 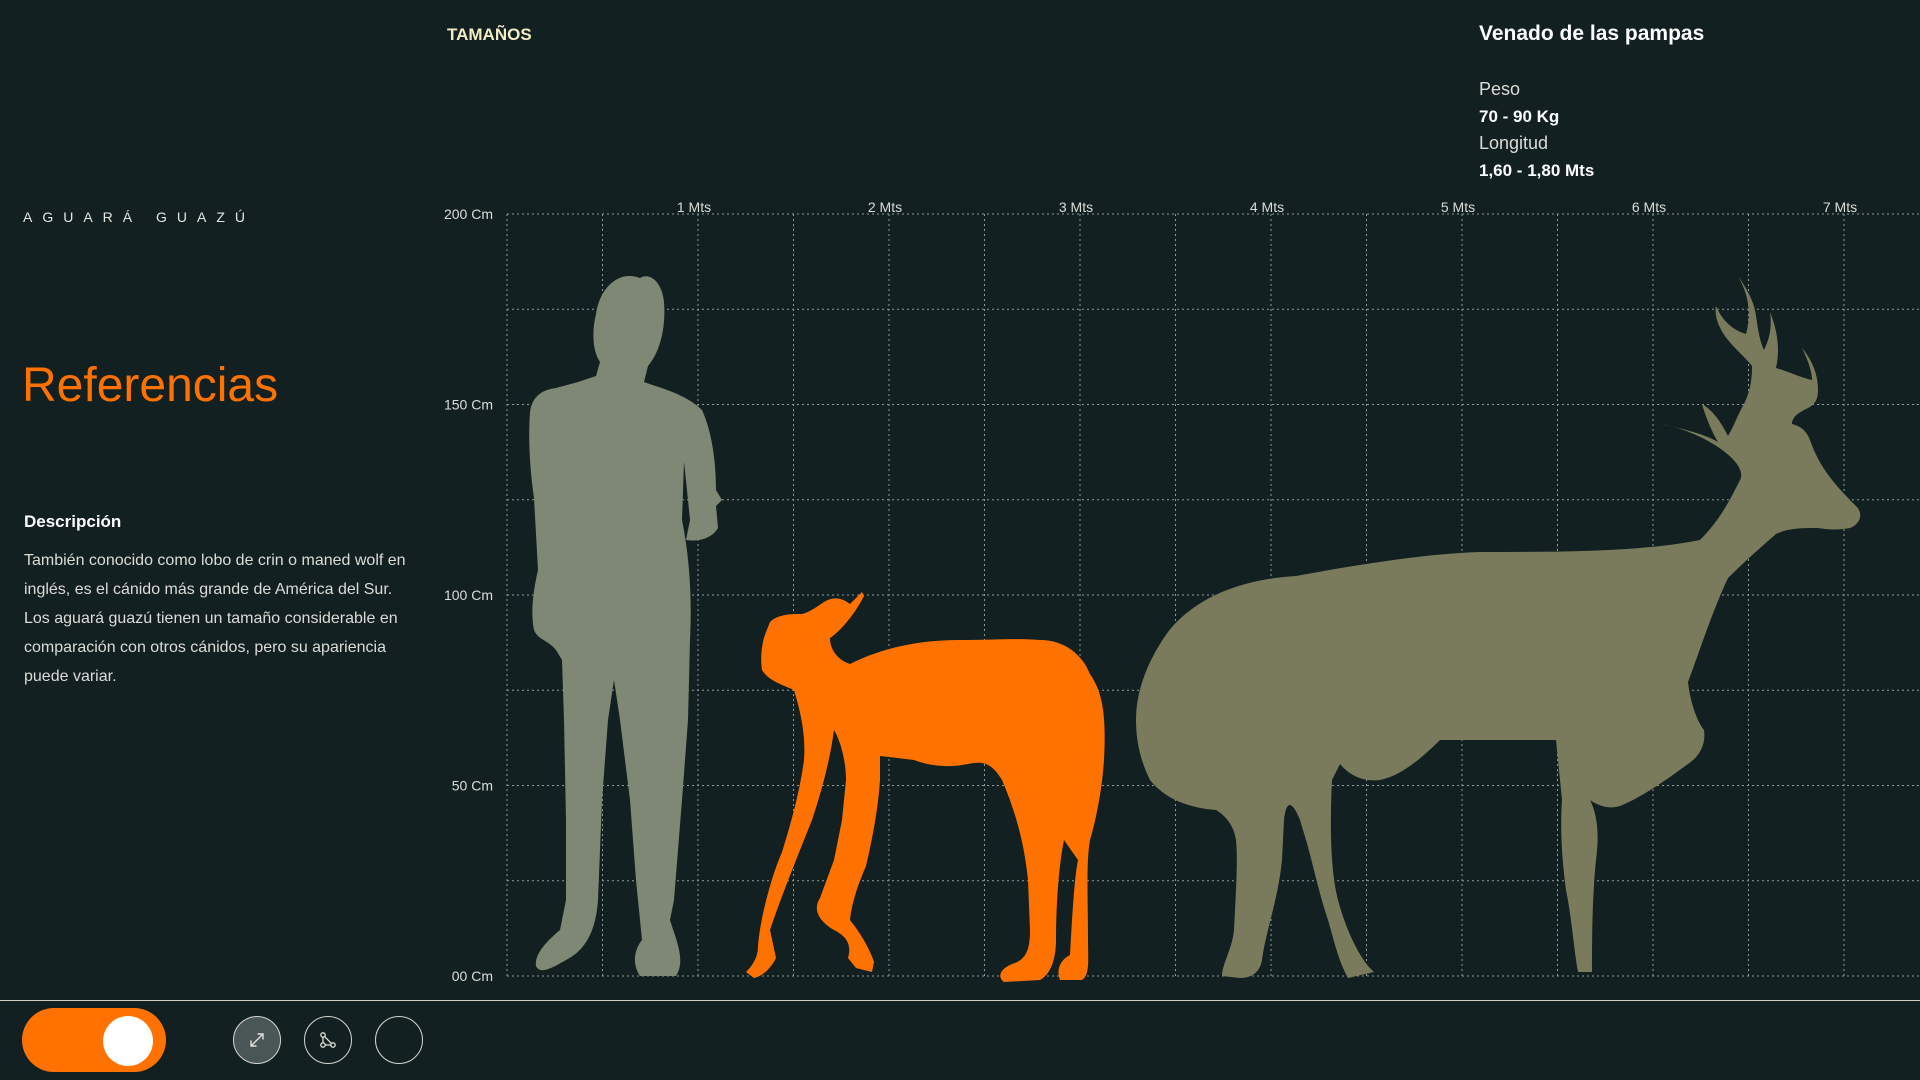 What do you see at coordinates (1649, 207) in the screenshot?
I see `x-tick-label: 6 Mts` at bounding box center [1649, 207].